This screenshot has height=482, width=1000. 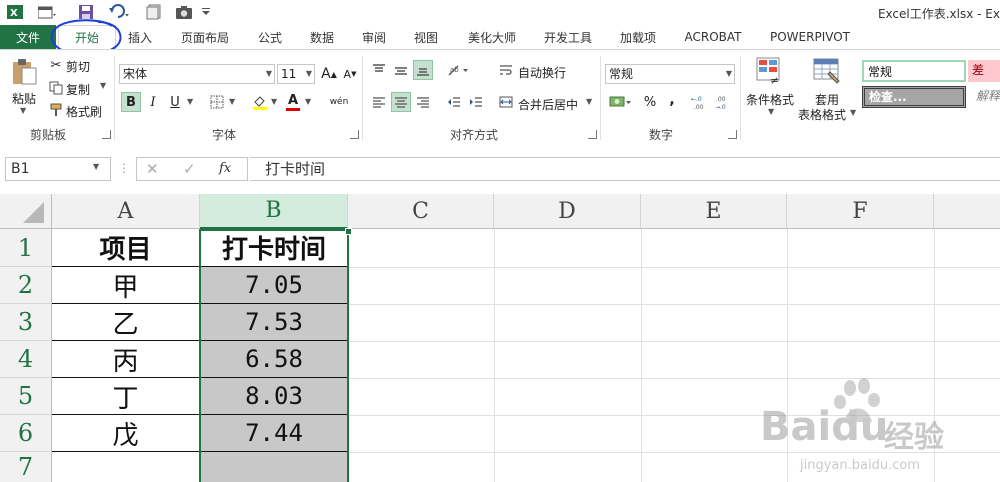 I want to click on cell-a7, so click(x=126, y=467).